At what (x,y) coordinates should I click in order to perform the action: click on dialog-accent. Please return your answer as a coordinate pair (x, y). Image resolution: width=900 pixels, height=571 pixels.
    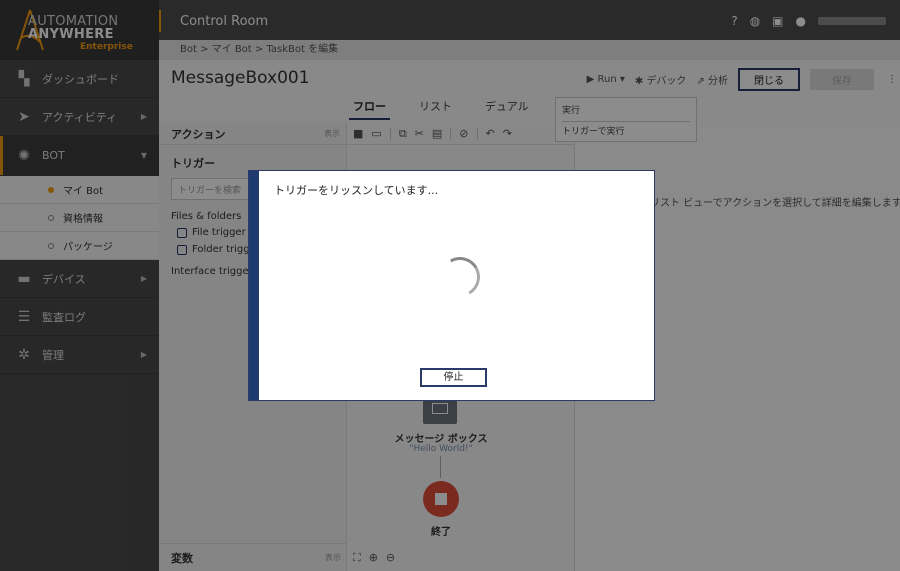
    Looking at the image, I should click on (254, 285).